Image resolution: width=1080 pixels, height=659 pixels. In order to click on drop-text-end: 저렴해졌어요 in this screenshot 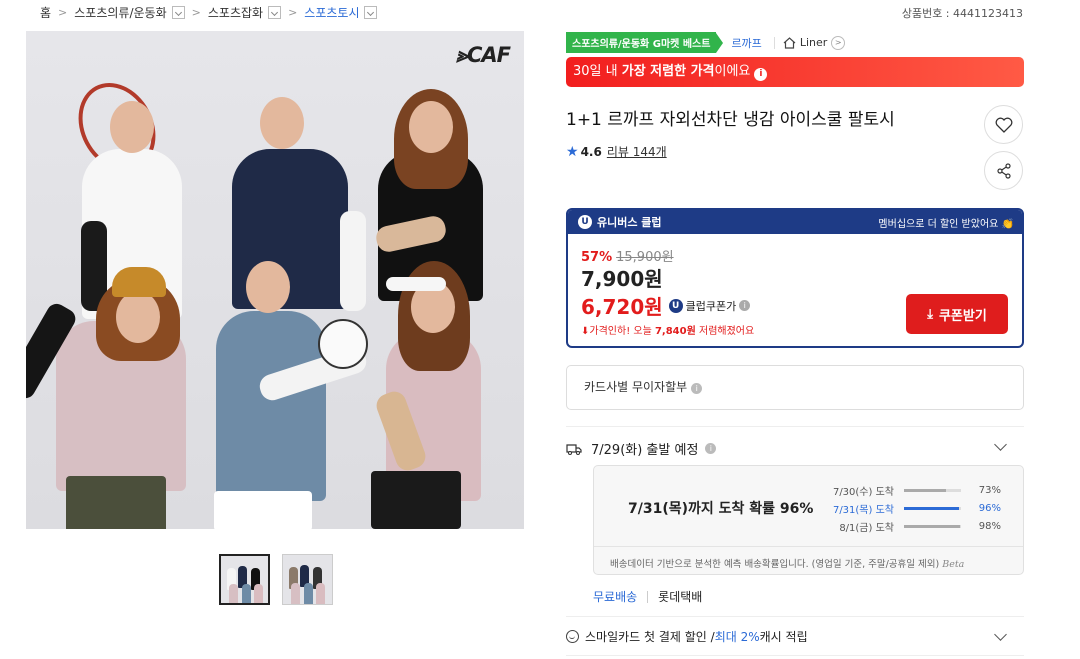, I will do `click(725, 331)`.